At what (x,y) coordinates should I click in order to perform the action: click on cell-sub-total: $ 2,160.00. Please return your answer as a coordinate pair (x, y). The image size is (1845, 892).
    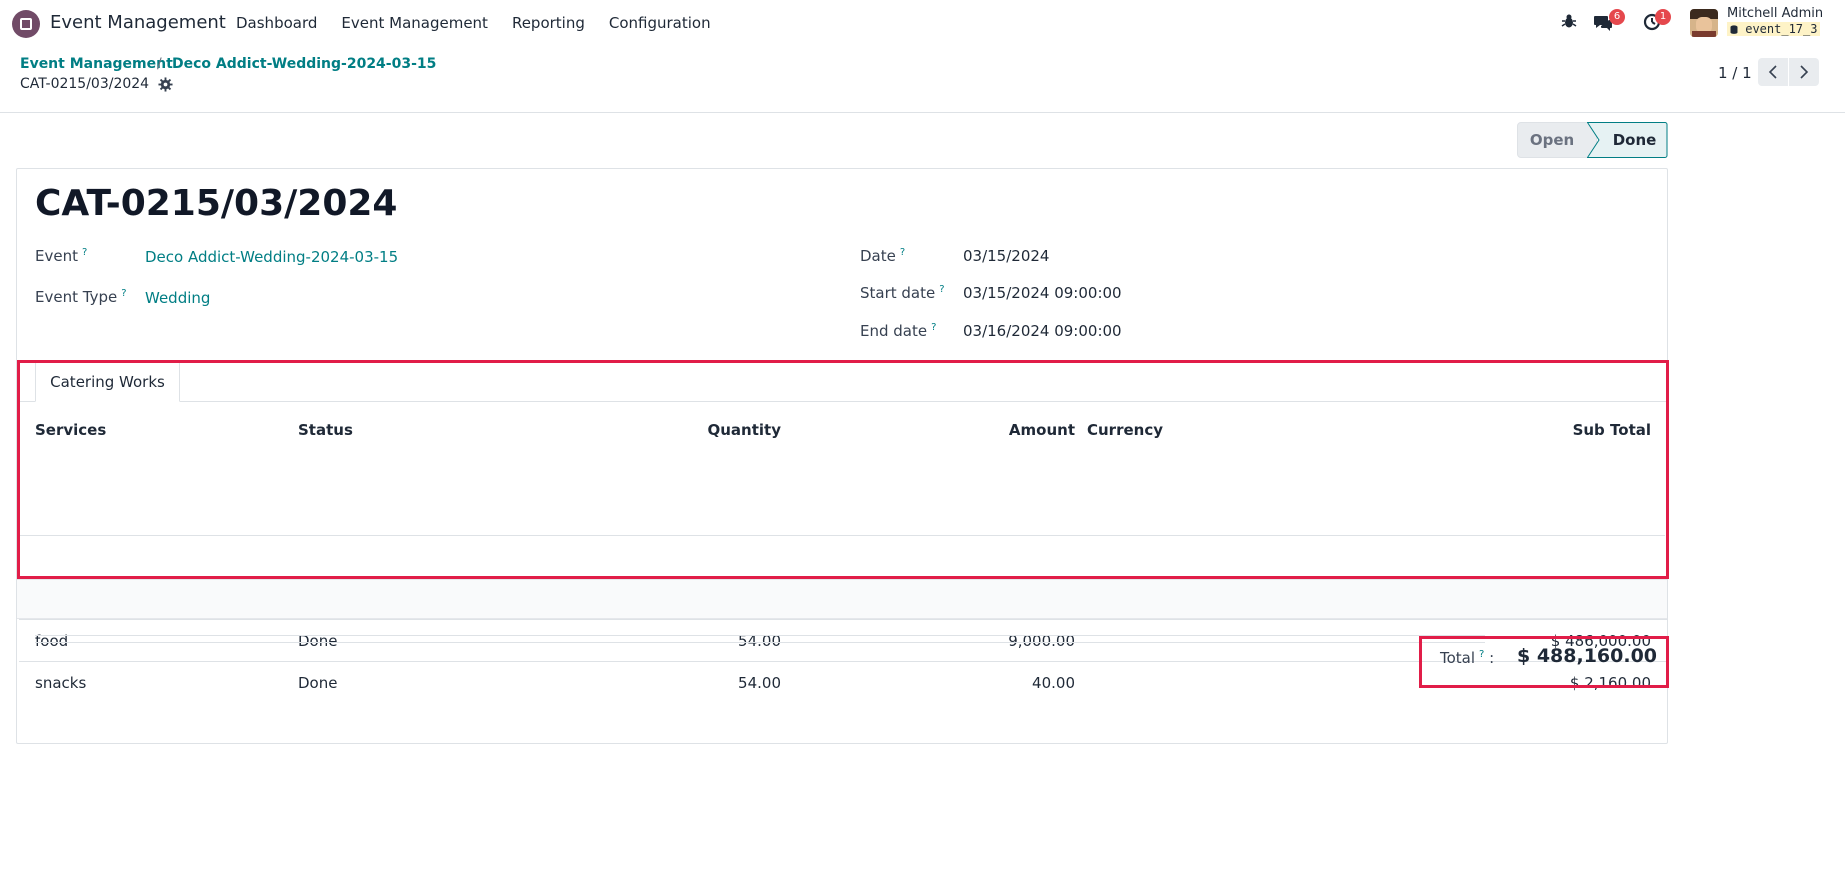
    Looking at the image, I should click on (1610, 683).